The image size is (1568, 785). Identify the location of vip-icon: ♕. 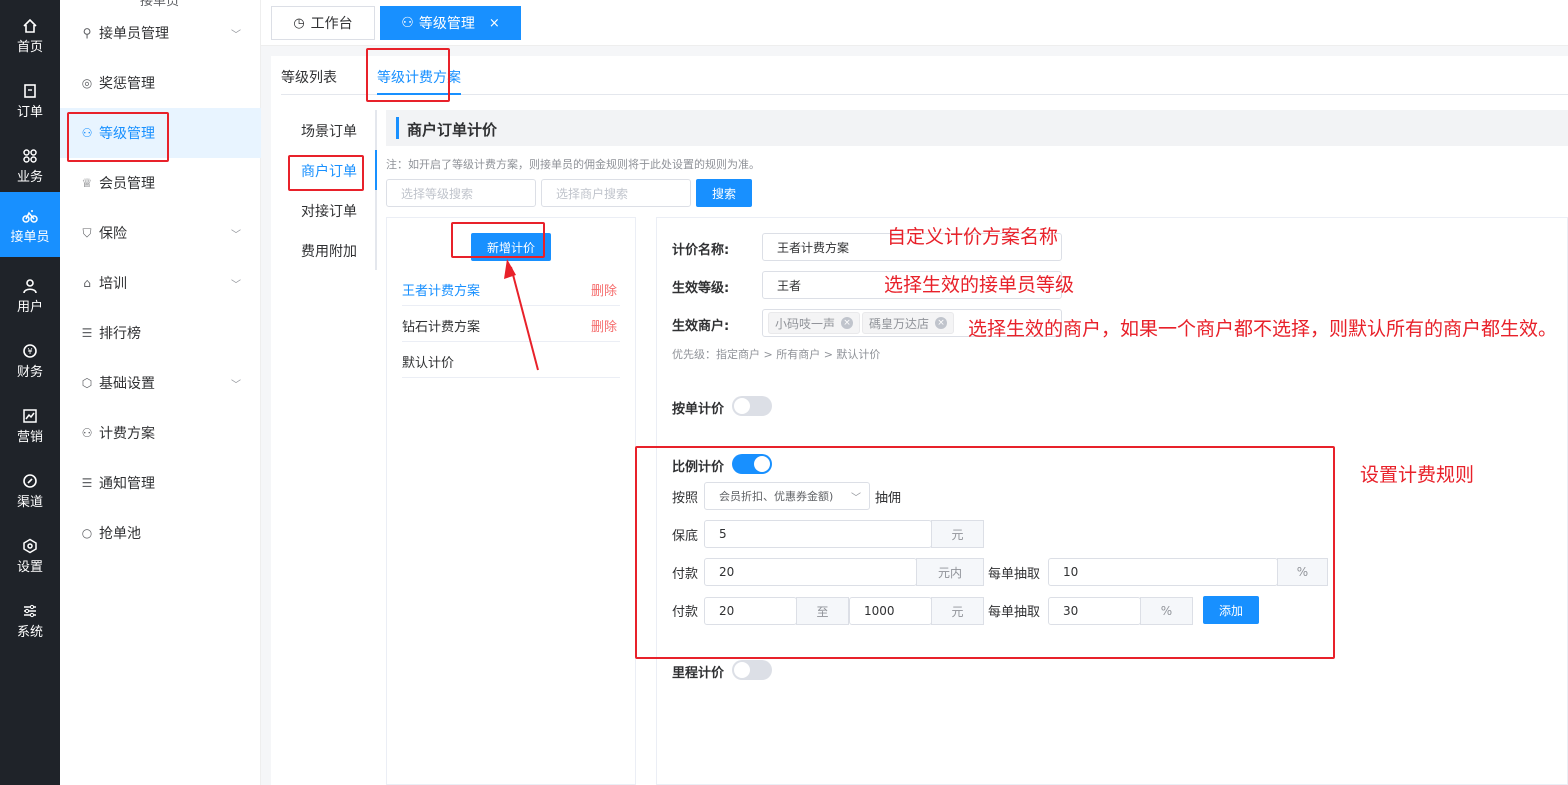
(87, 183).